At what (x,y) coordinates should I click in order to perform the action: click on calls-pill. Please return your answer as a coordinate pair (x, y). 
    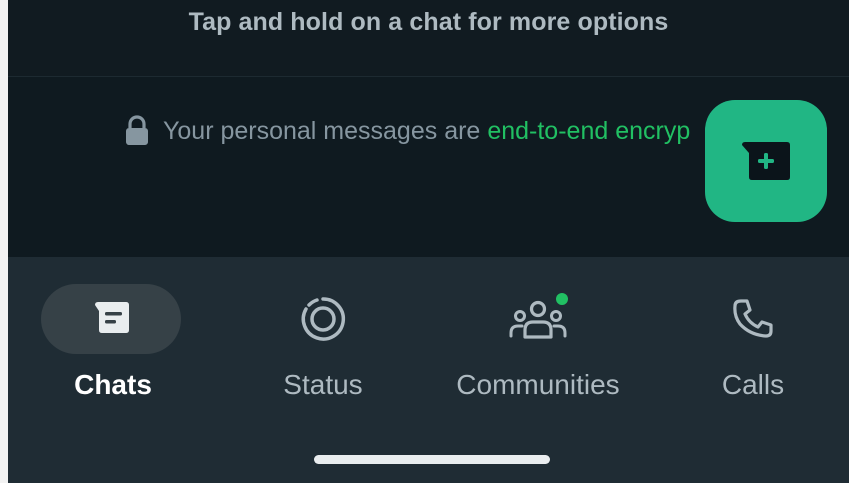
    Looking at the image, I should click on (753, 319).